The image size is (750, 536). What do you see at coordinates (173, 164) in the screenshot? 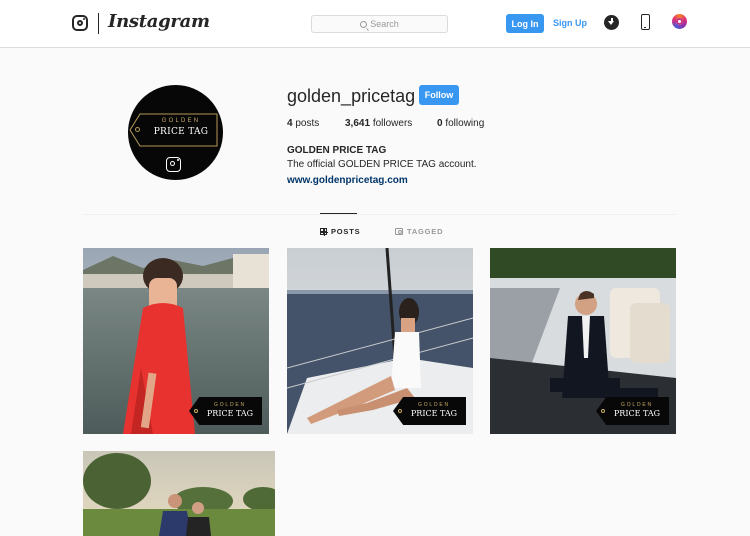
I see `instagram-glyph-icon` at bounding box center [173, 164].